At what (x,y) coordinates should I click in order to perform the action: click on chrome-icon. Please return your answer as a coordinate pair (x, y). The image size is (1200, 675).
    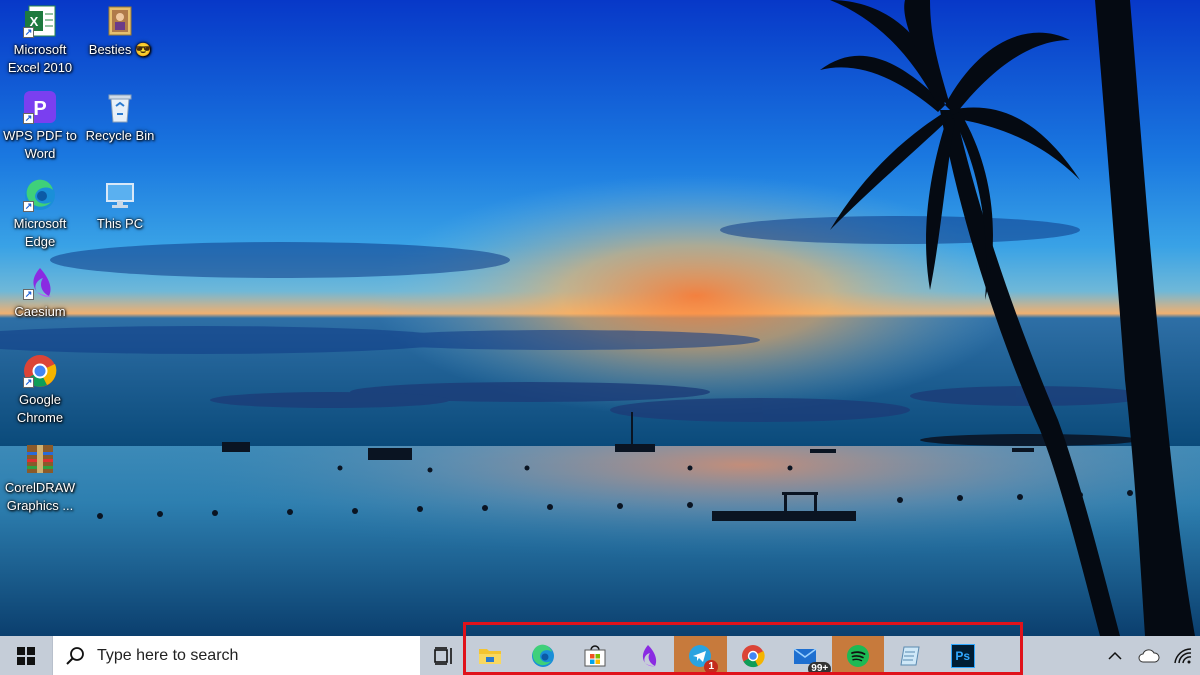
    Looking at the image, I should click on (753, 655).